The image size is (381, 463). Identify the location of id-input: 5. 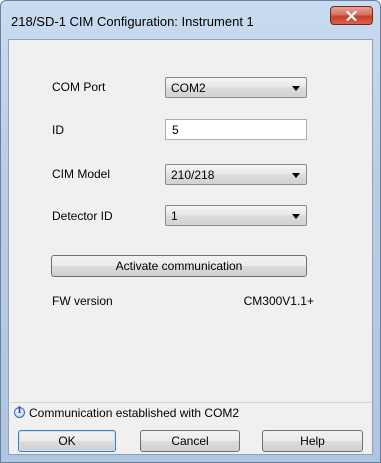
(236, 129).